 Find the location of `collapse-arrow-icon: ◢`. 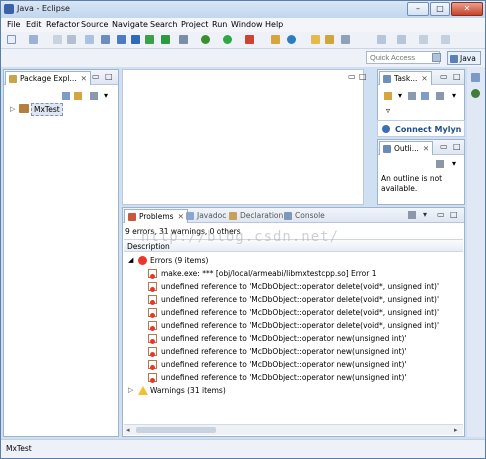

collapse-arrow-icon: ◢ is located at coordinates (130, 260).